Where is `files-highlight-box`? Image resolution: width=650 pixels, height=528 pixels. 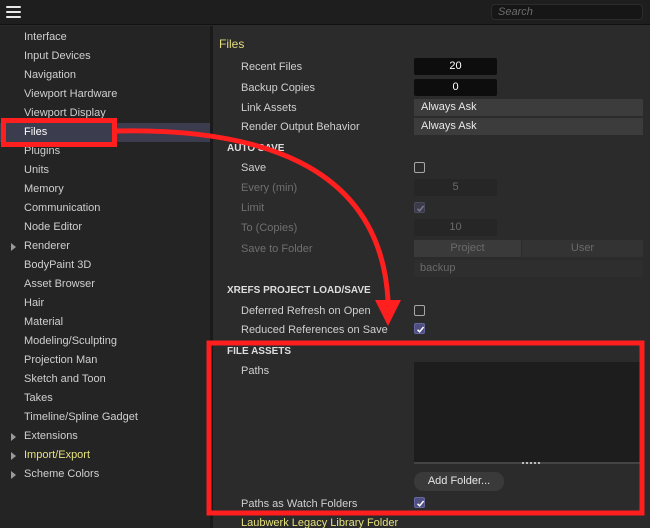
files-highlight-box is located at coordinates (59, 132).